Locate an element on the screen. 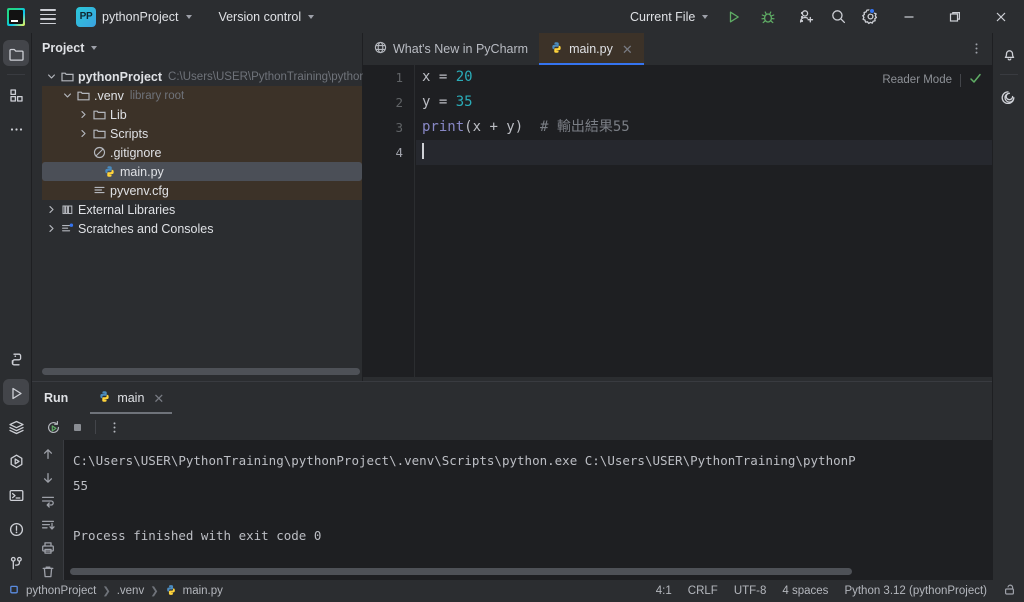 The width and height of the screenshot is (1024, 602). more-tool-windows-icon is located at coordinates (16, 129).